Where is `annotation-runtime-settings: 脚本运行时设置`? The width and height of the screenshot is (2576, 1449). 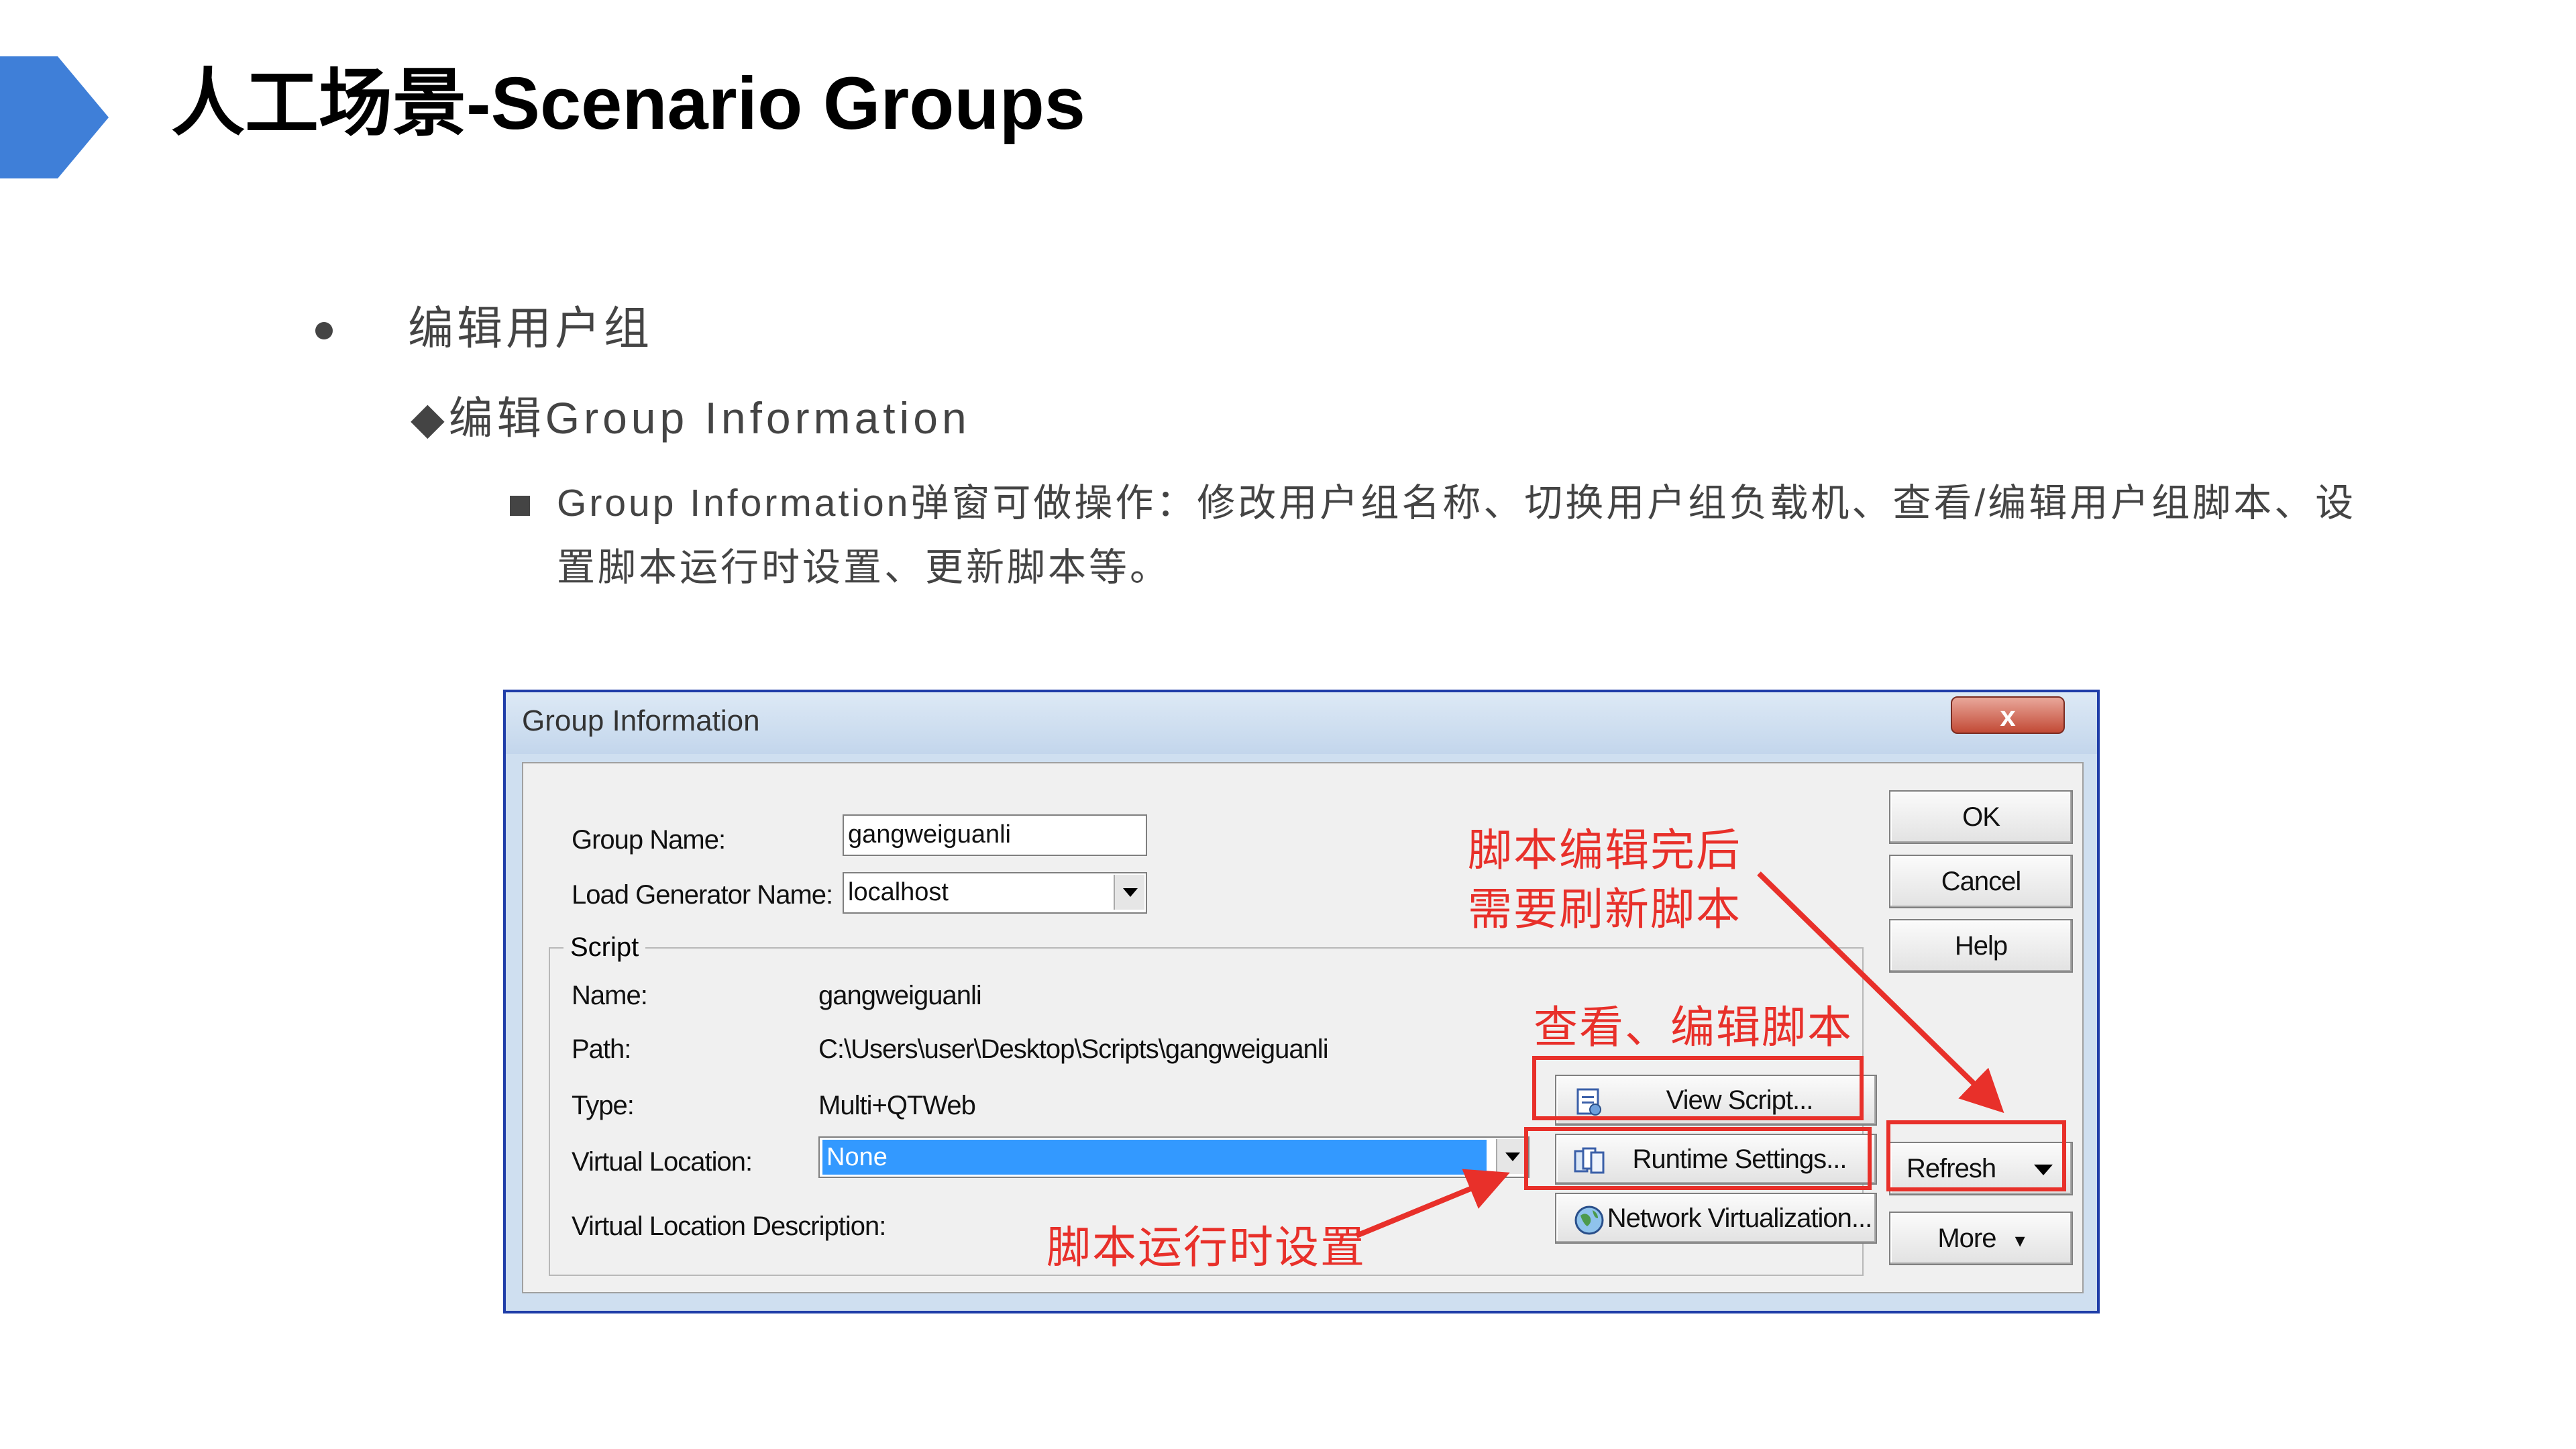 annotation-runtime-settings: 脚本运行时设置 is located at coordinates (1206, 1247).